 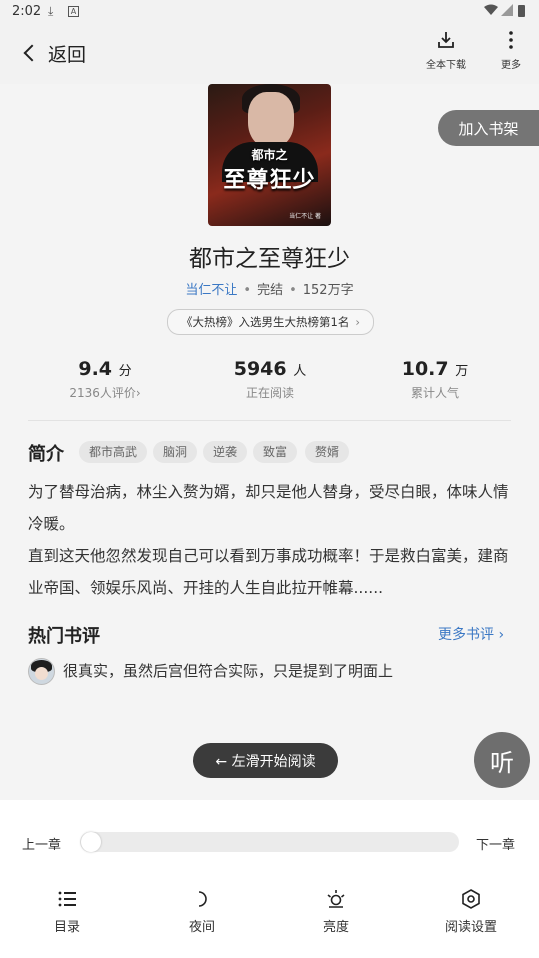 I want to click on reviewer-avatar, so click(x=41, y=671).